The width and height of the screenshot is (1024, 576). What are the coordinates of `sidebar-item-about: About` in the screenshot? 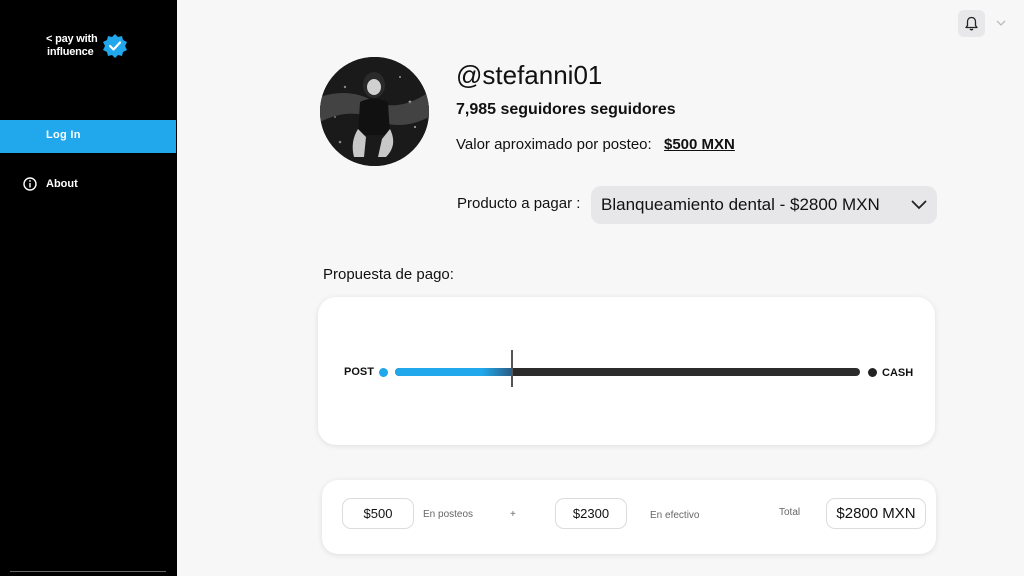 It's located at (88, 184).